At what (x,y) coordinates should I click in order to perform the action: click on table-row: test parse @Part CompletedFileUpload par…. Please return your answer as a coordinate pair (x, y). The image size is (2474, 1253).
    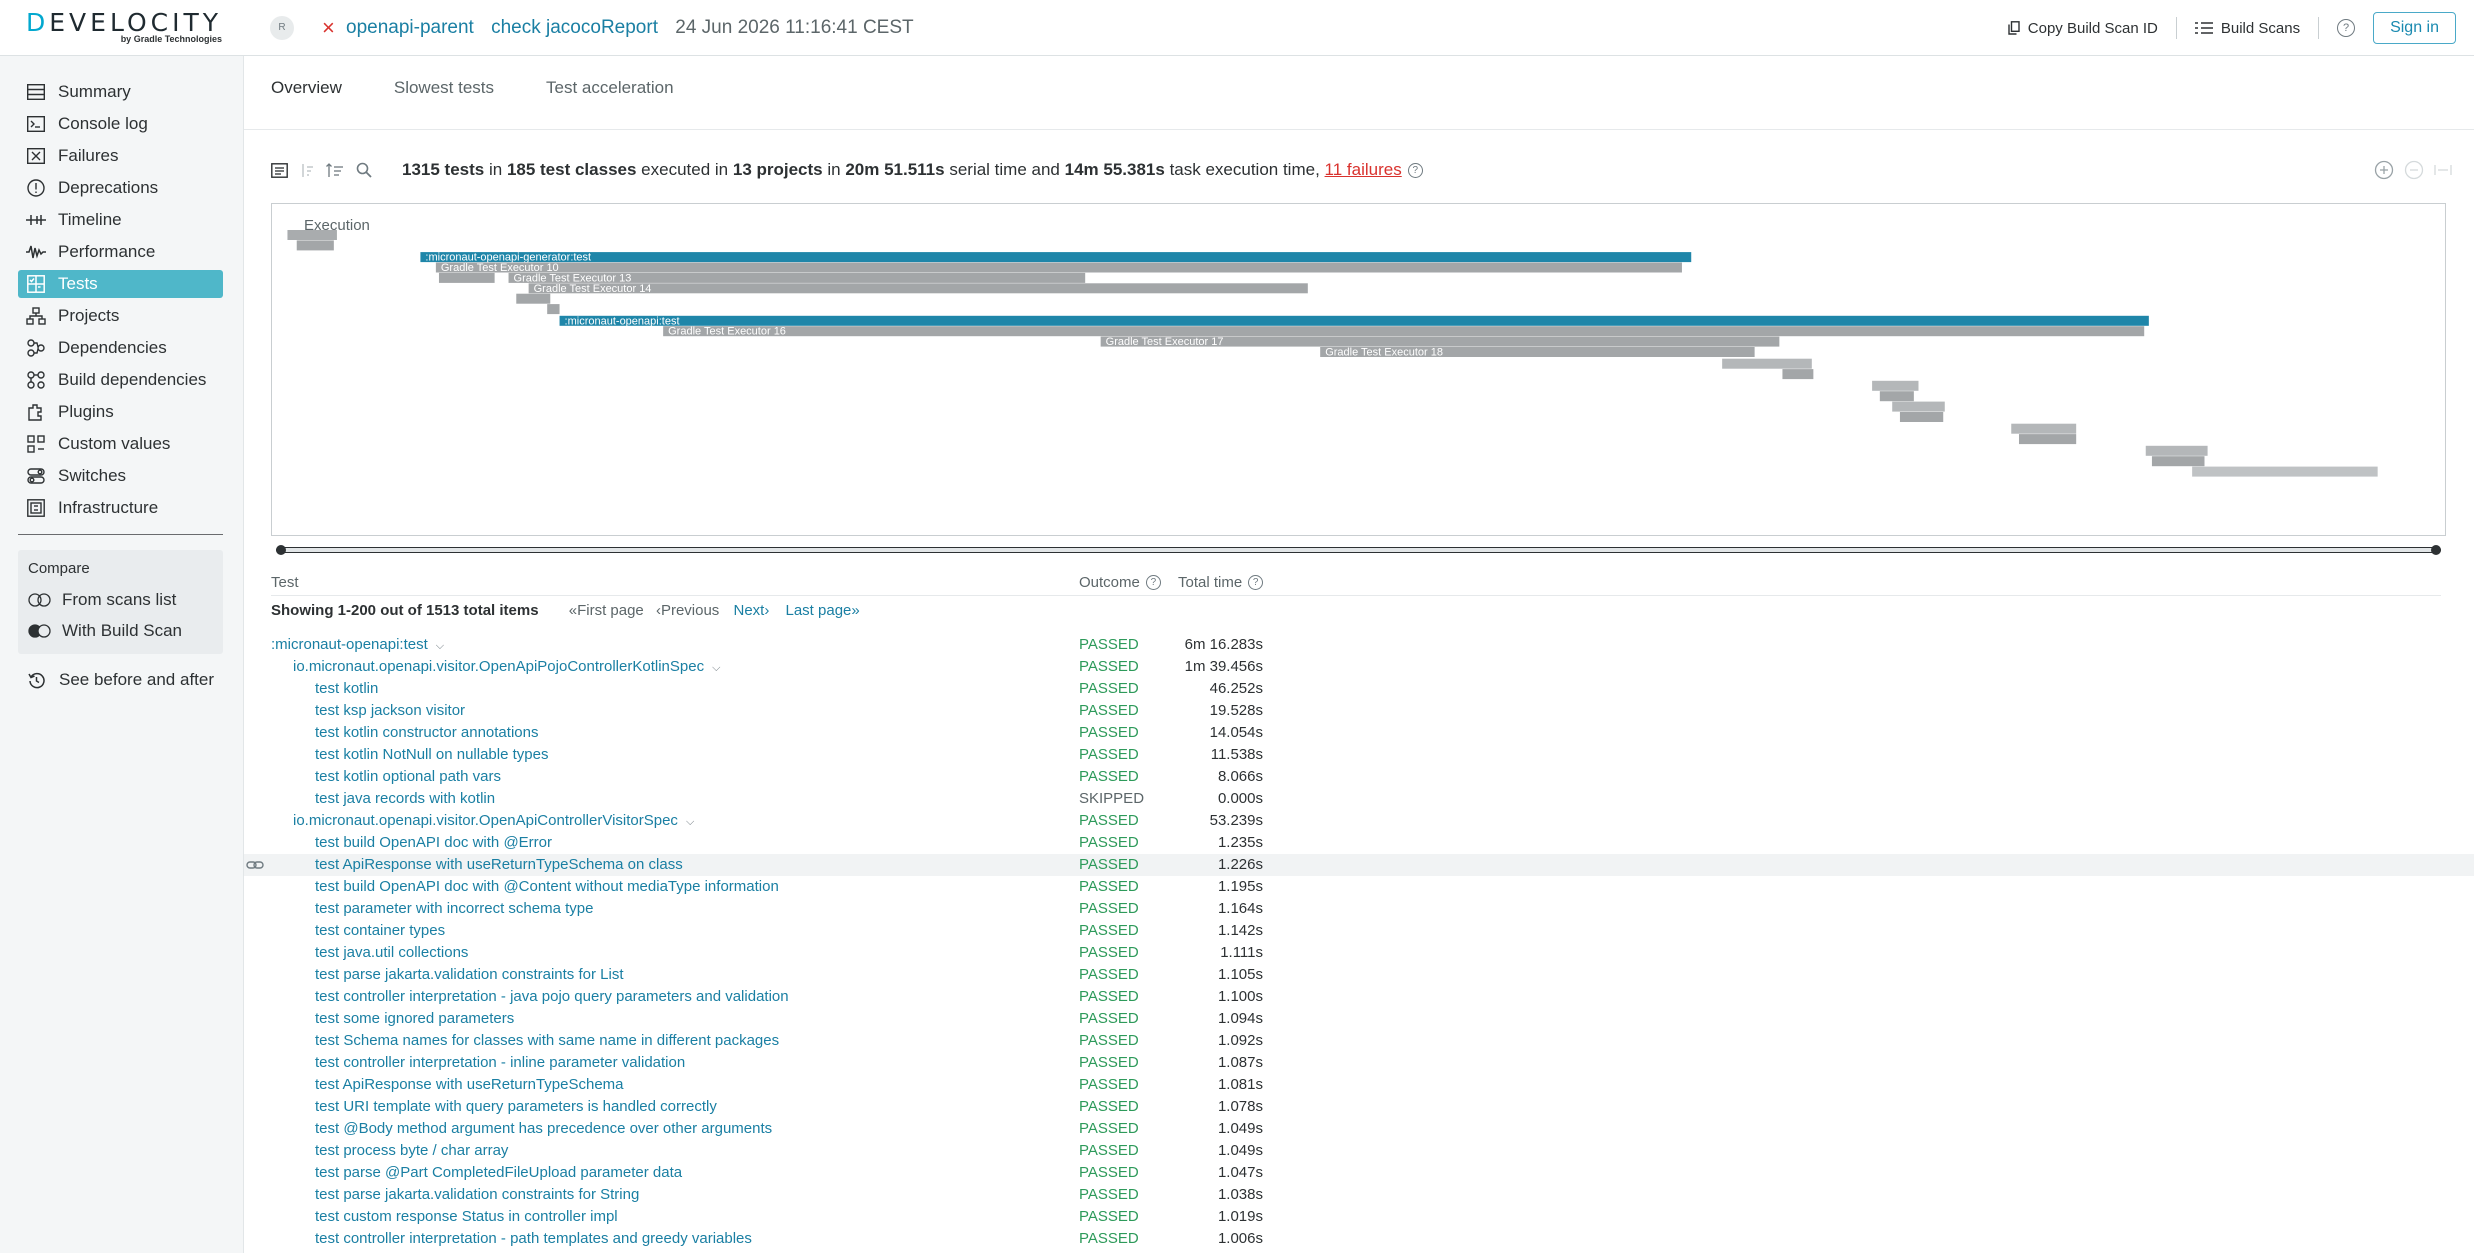
    Looking at the image, I should click on (1359, 1173).